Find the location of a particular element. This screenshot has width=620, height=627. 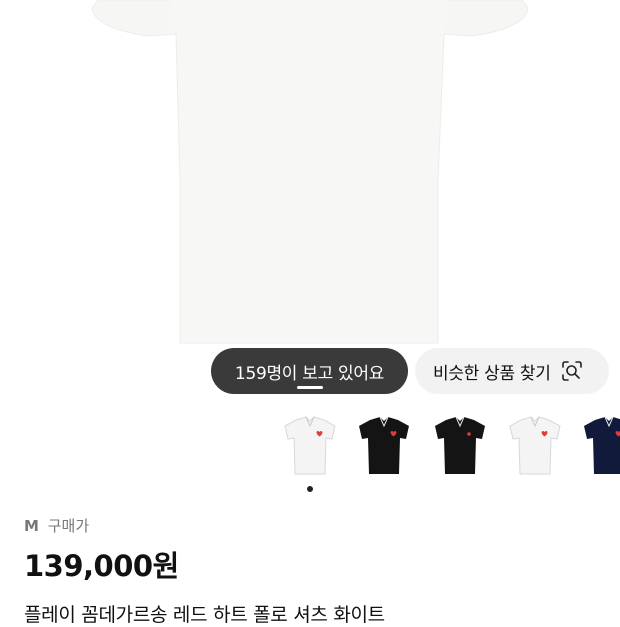

viewers-count-badge: 159명이 보고 있어요 is located at coordinates (309, 371).